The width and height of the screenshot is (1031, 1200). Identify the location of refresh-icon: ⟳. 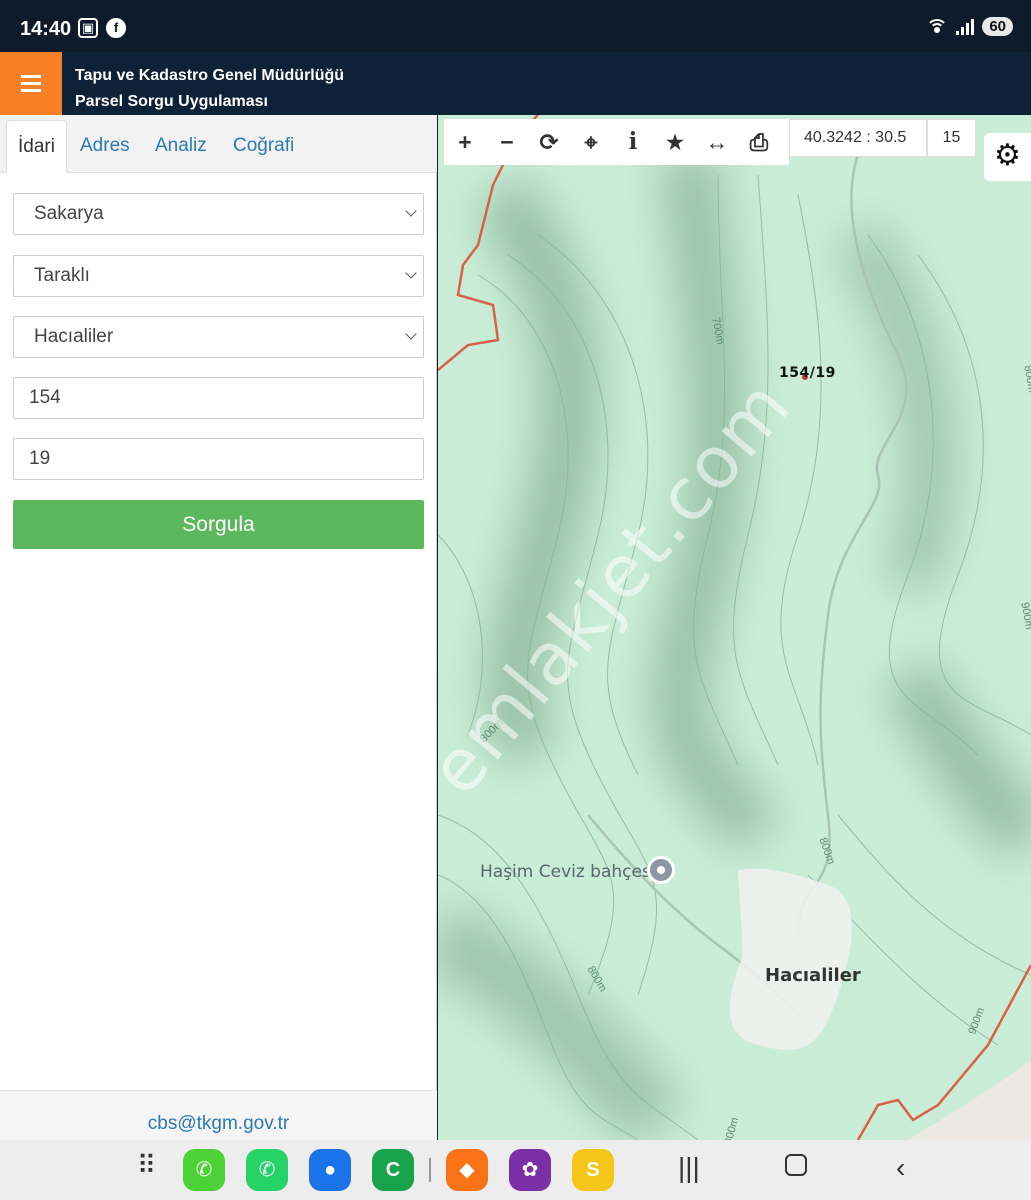
(549, 142).